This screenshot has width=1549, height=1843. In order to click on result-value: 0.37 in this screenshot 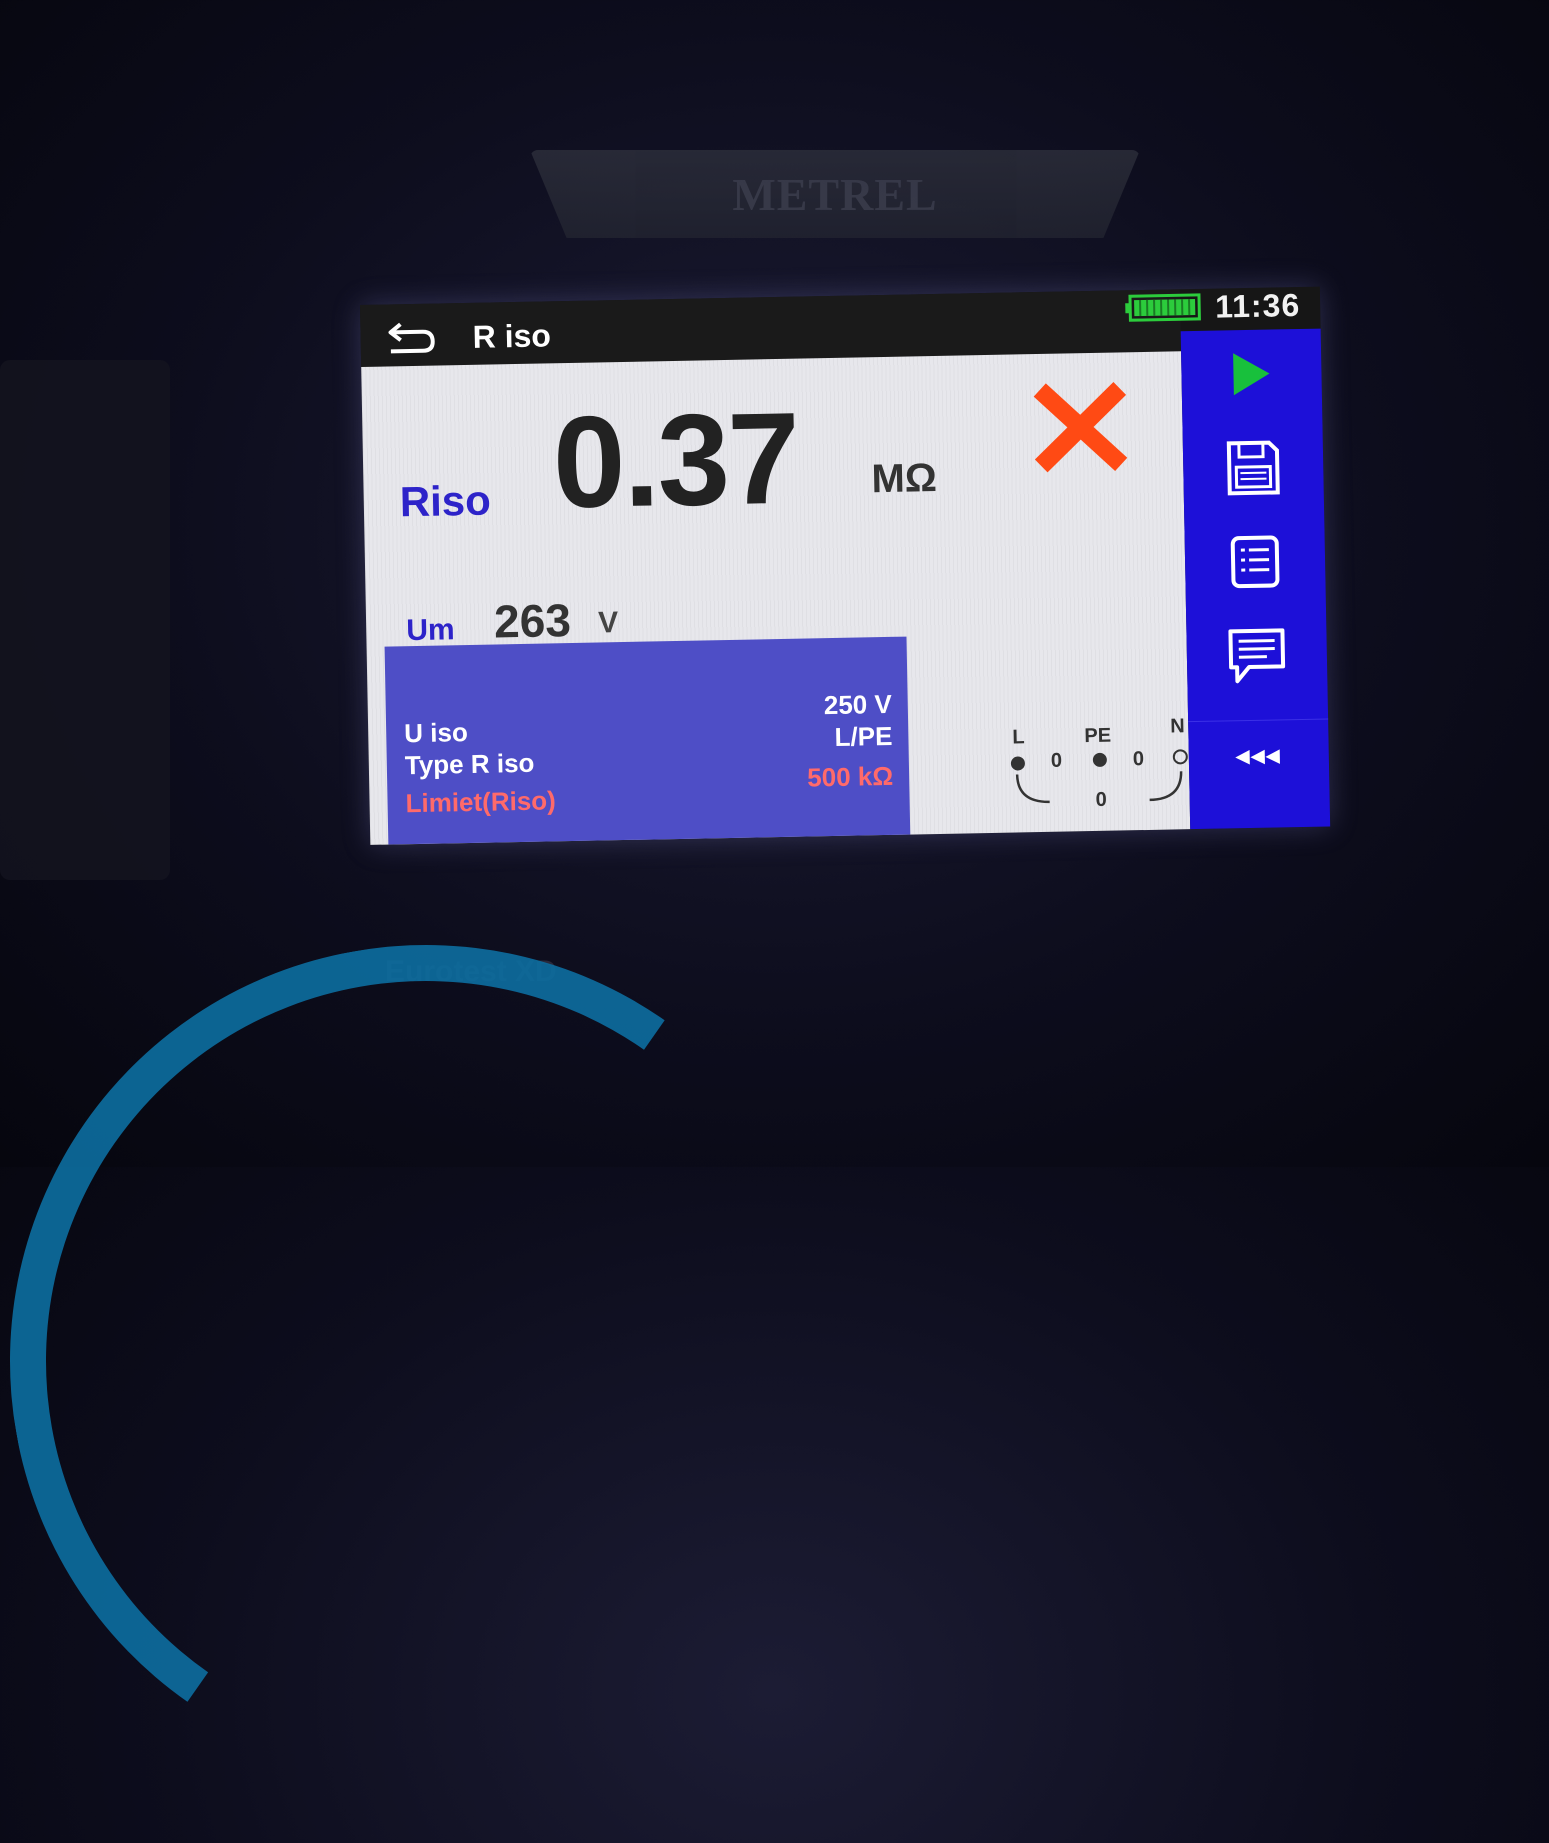, I will do `click(675, 460)`.